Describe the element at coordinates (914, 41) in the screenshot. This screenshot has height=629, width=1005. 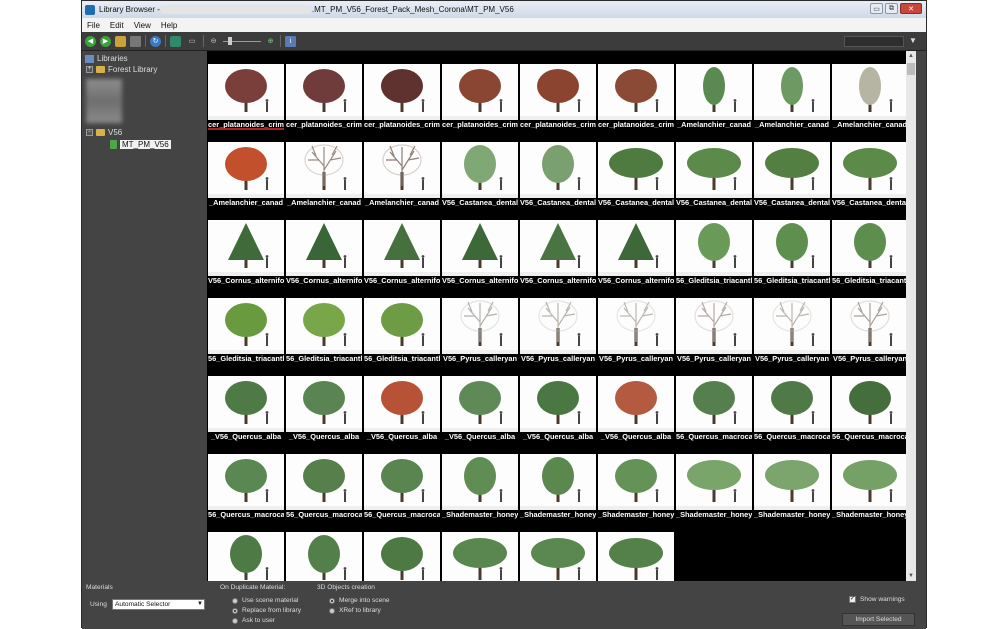
I see `filter-icon: ▼` at that location.